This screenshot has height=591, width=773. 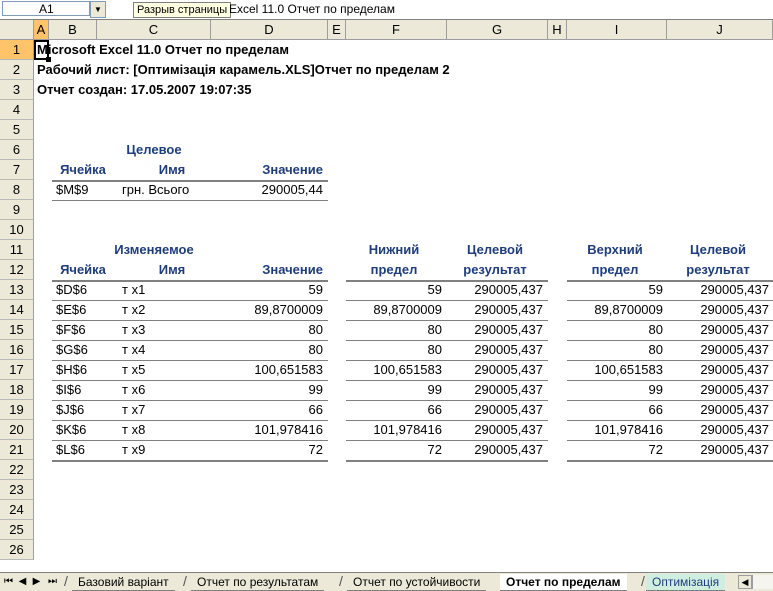 What do you see at coordinates (267, 450) in the screenshot?
I see `var-row-value: 72` at bounding box center [267, 450].